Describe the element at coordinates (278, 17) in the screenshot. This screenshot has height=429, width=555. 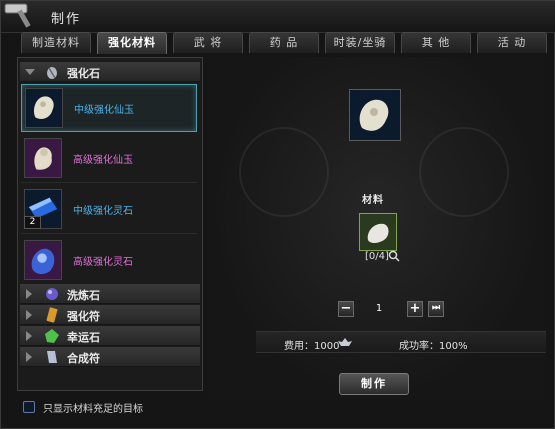
I see `title-bar: 制作` at that location.